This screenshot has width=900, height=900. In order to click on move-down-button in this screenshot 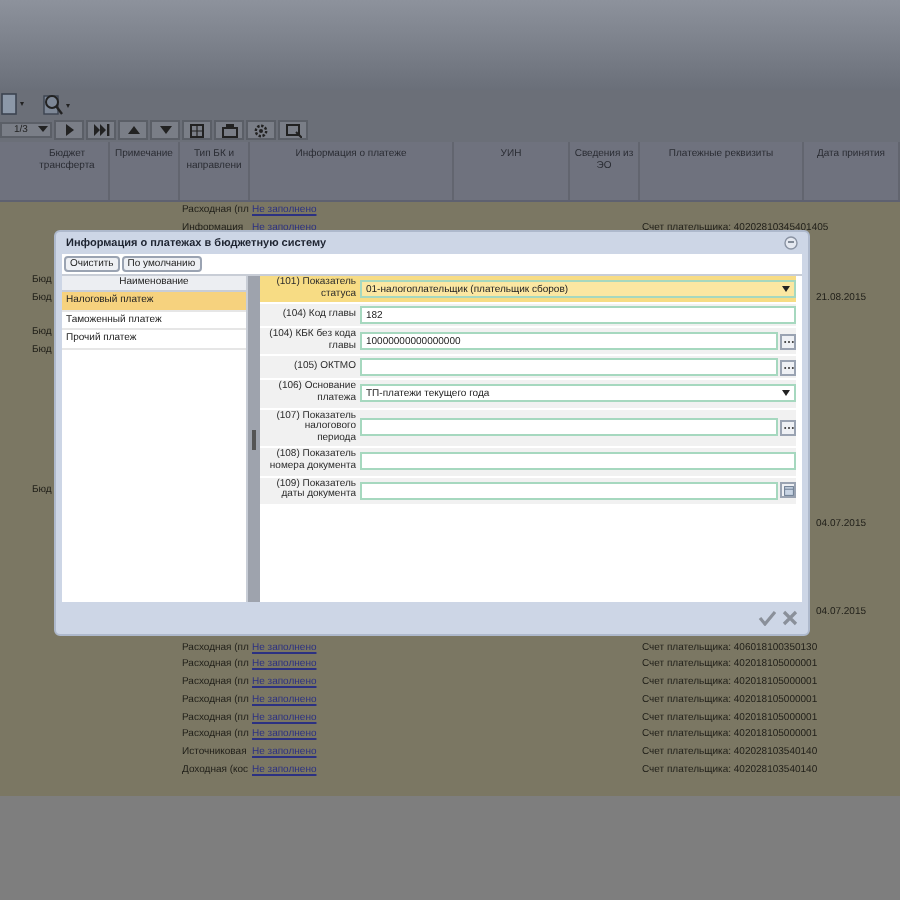, I will do `click(165, 130)`.